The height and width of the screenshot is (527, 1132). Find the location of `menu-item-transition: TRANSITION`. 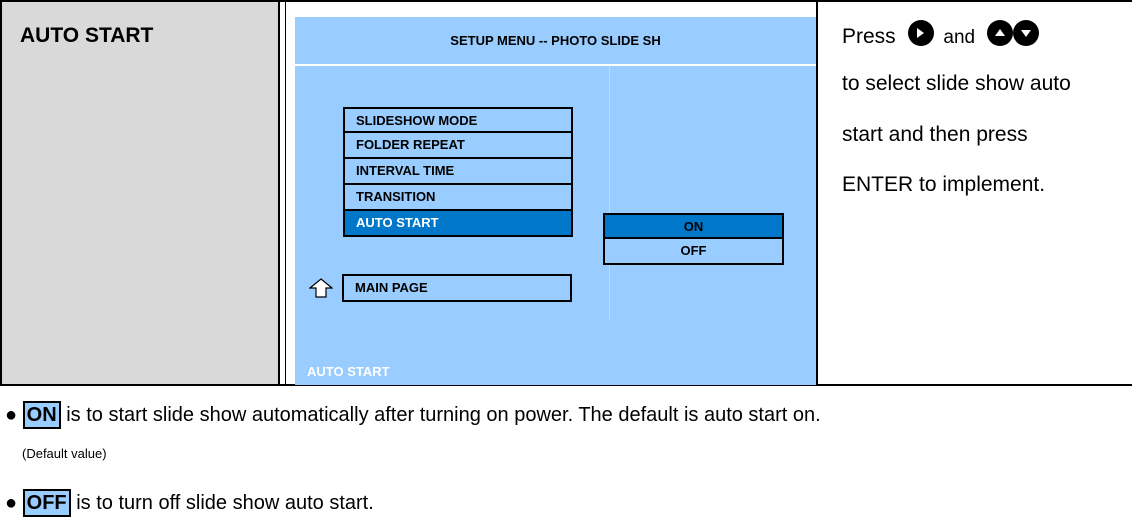

menu-item-transition: TRANSITION is located at coordinates (458, 198).